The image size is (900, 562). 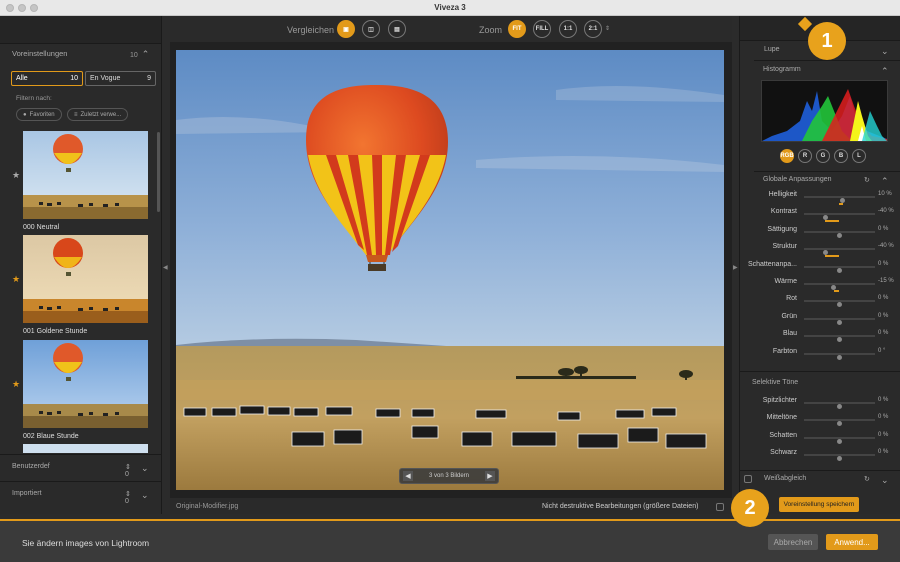 I want to click on custom-presets-section: Benutzerdef 0 ⇕ ⌄, so click(x=81, y=466).